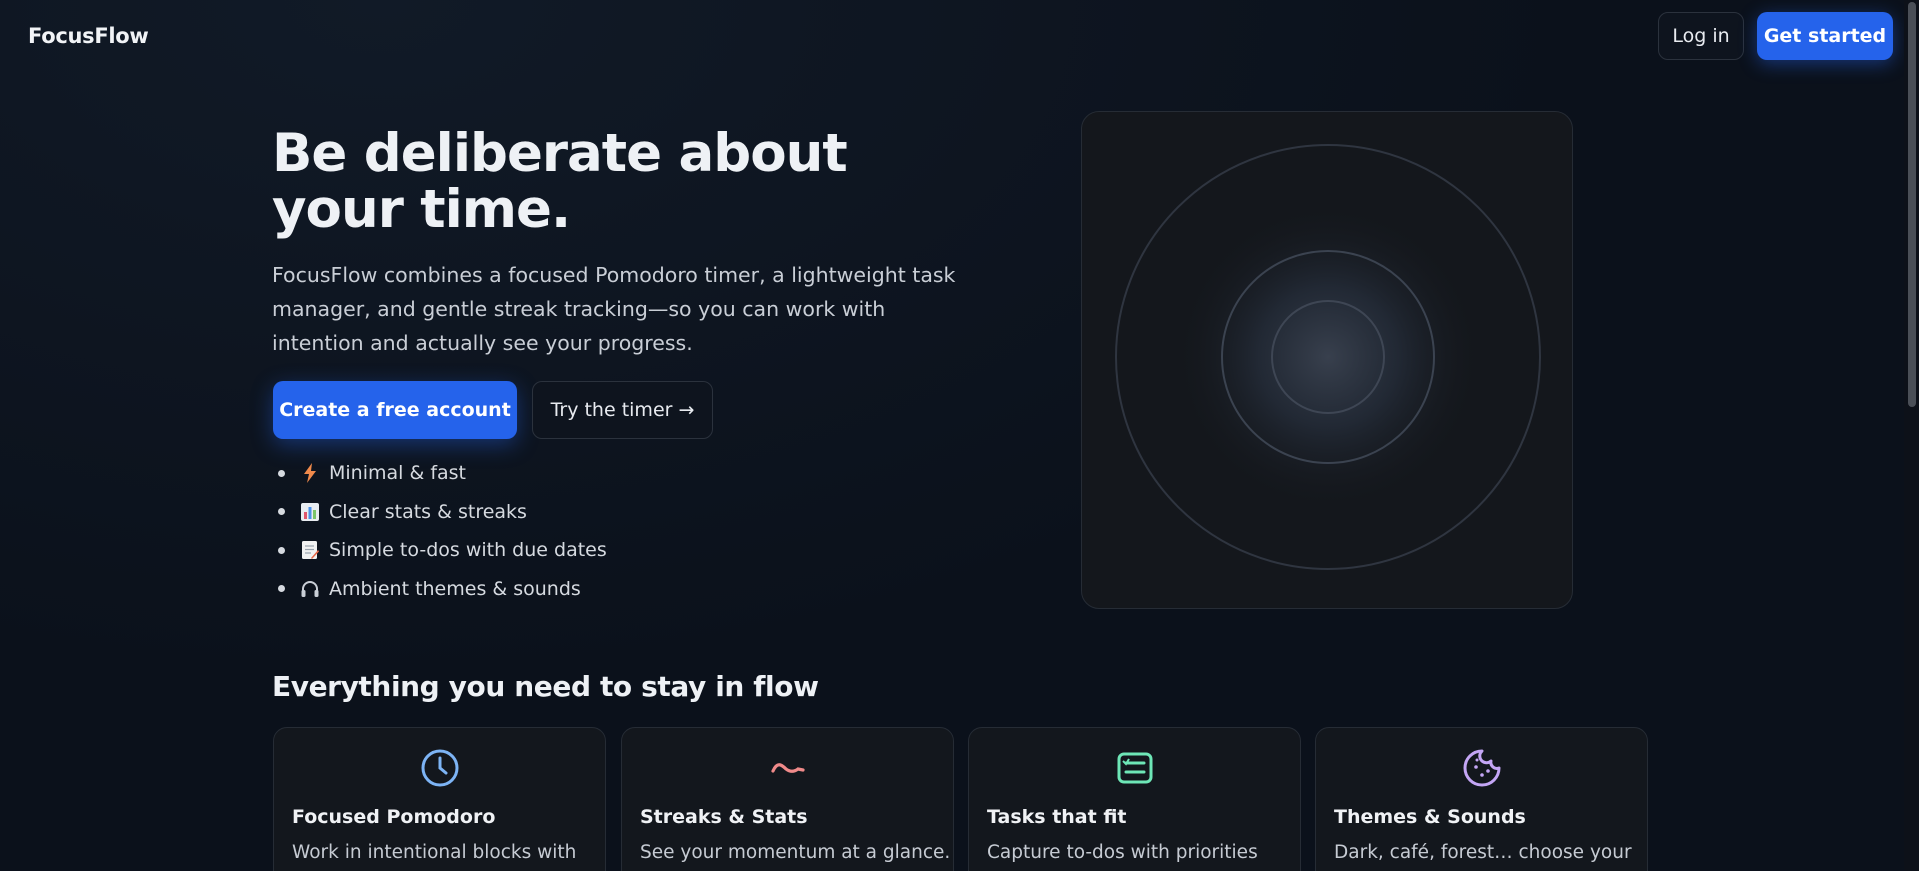  I want to click on timer-visual, so click(1327, 360).